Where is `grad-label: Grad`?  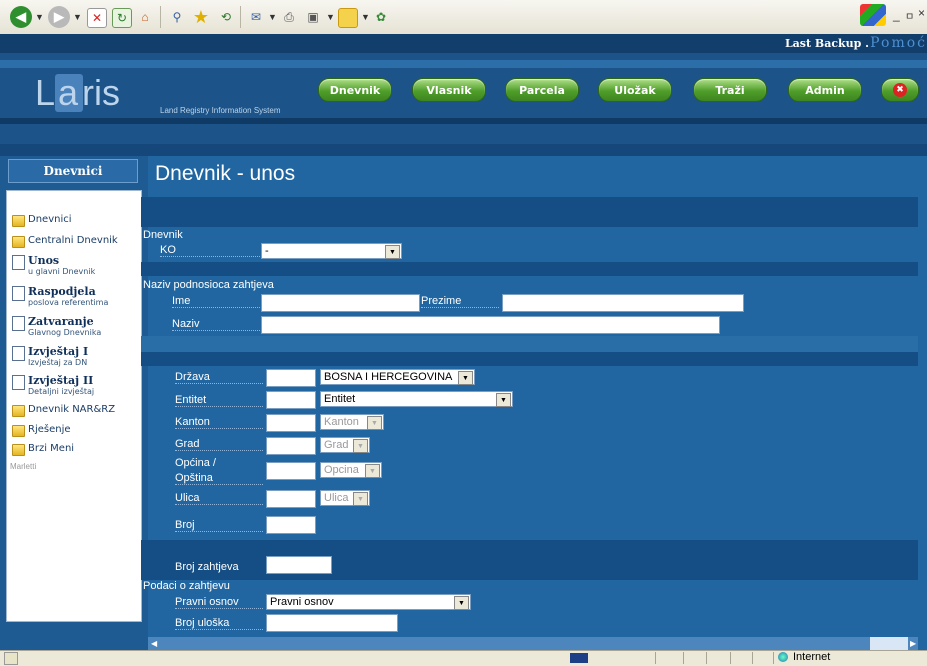 grad-label: Grad is located at coordinates (219, 444).